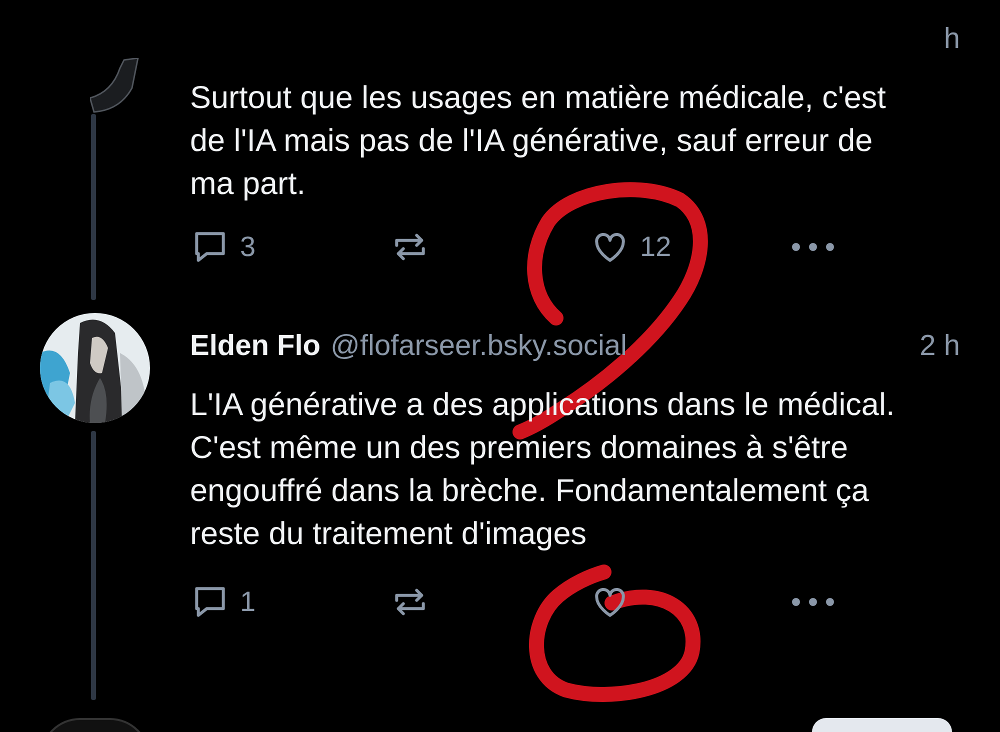 This screenshot has height=732, width=1000. I want to click on post-time: 2 h, so click(940, 346).